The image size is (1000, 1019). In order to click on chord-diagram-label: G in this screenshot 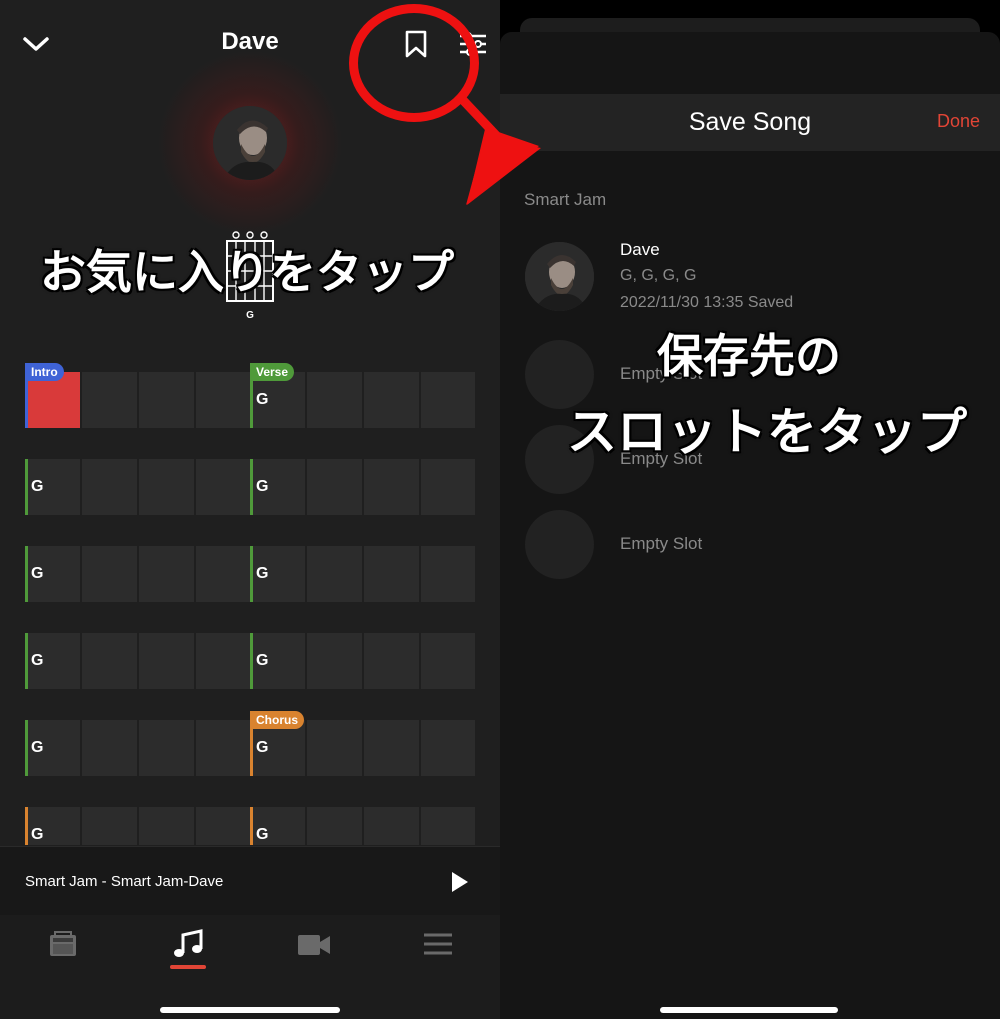, I will do `click(250, 315)`.